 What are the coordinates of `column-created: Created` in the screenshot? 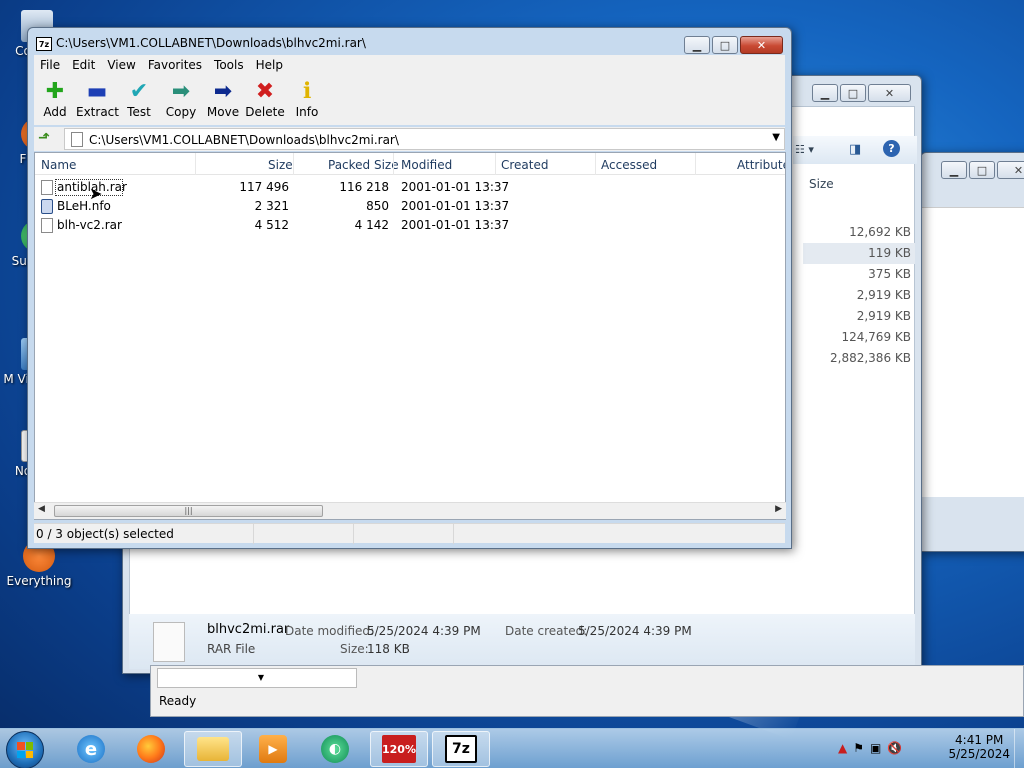 It's located at (525, 165).